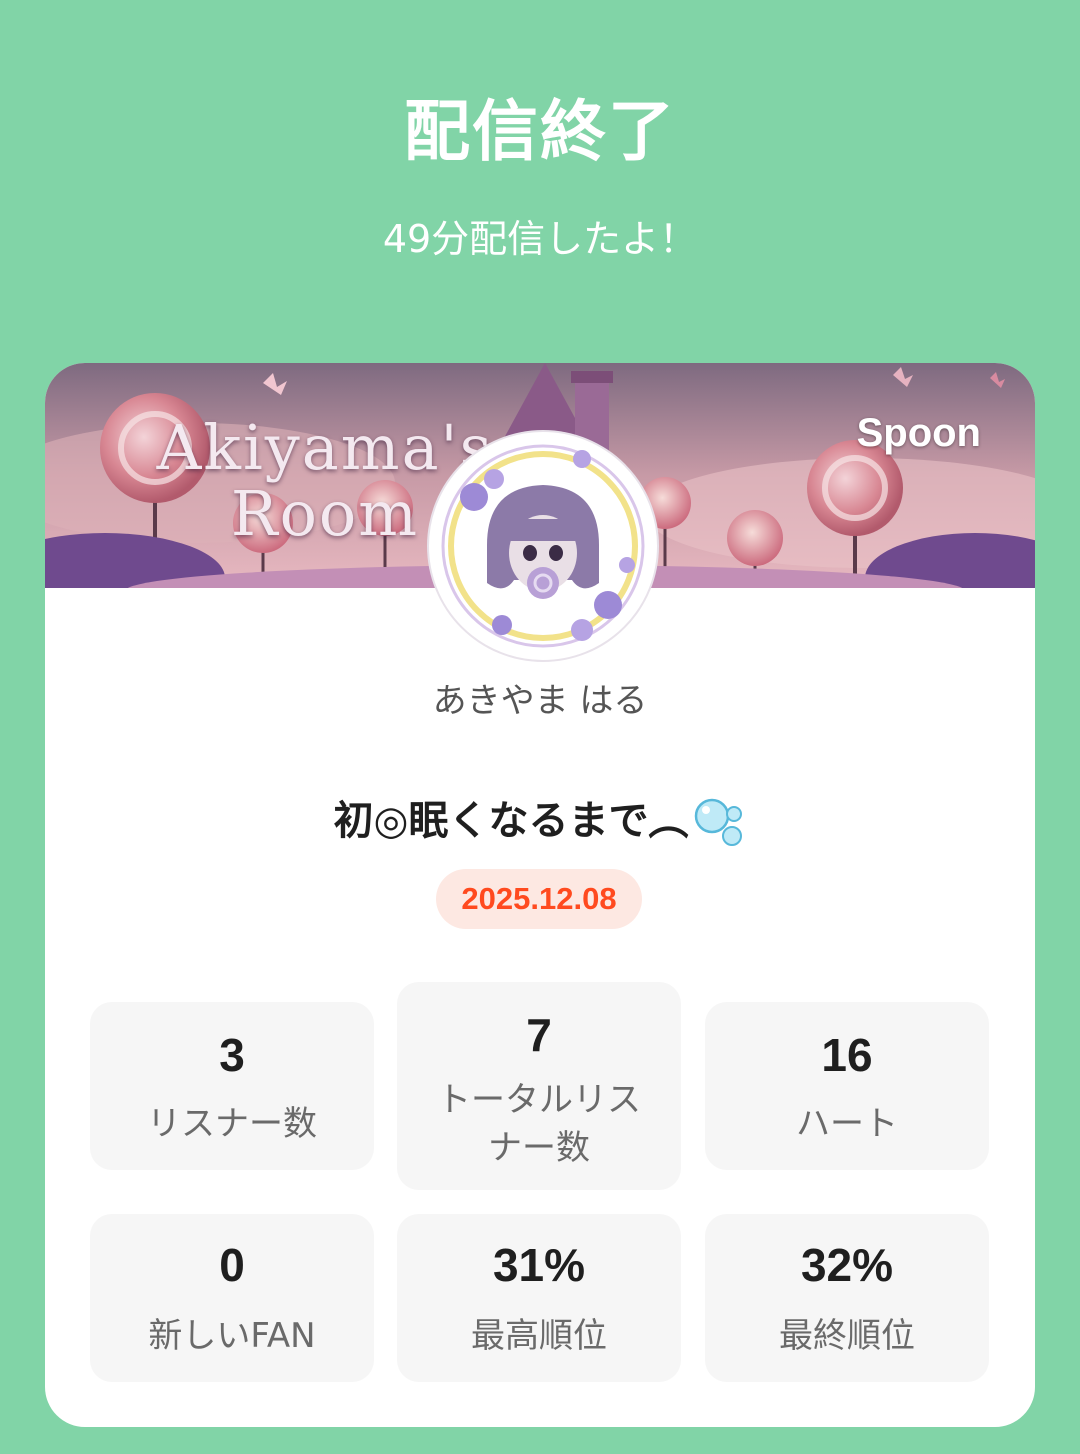 This screenshot has width=1080, height=1454. What do you see at coordinates (847, 1265) in the screenshot?
I see `stat-value: 32%` at bounding box center [847, 1265].